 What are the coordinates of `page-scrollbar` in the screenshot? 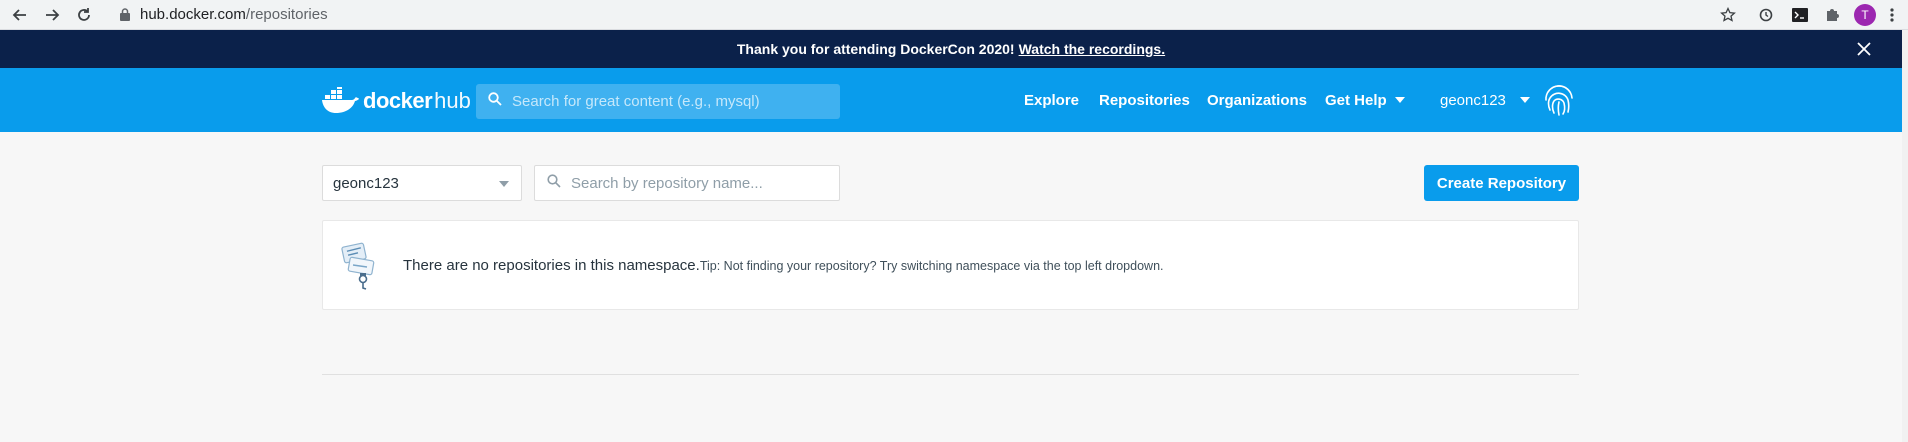 It's located at (1905, 236).